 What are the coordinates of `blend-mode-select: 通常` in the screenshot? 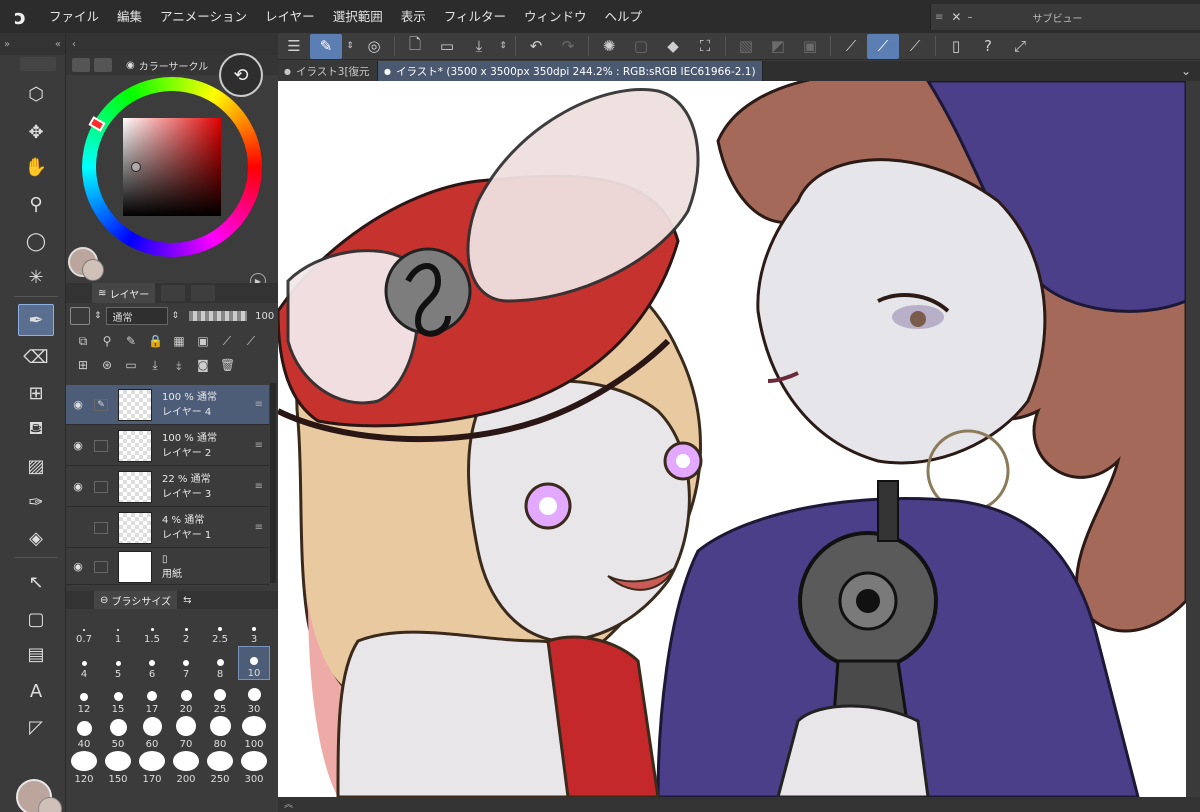 It's located at (136, 316).